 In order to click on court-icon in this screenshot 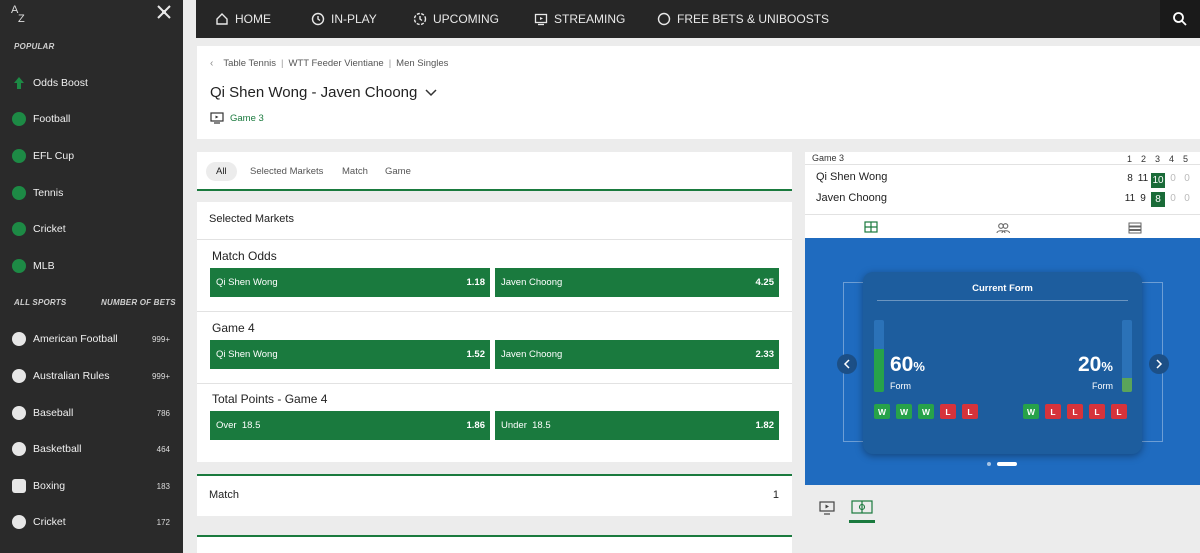, I will do `click(862, 506)`.